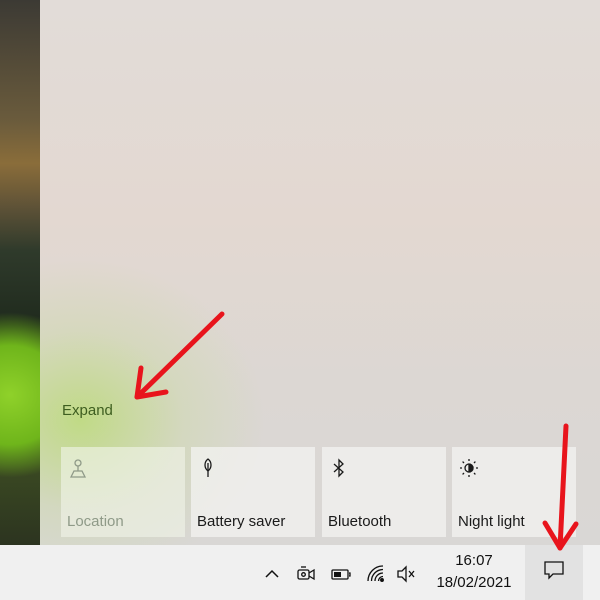  I want to click on wifi-icon, so click(376, 574).